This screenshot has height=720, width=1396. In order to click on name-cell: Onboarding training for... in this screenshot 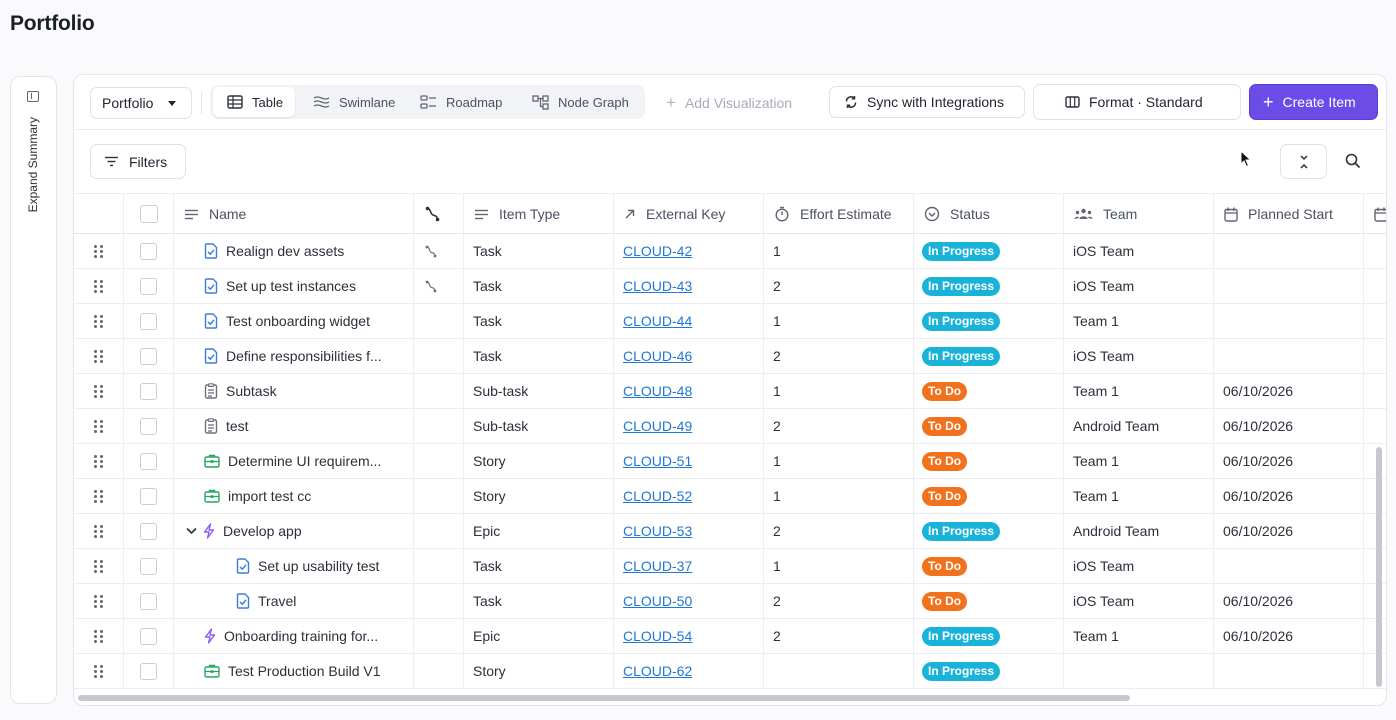, I will do `click(294, 636)`.